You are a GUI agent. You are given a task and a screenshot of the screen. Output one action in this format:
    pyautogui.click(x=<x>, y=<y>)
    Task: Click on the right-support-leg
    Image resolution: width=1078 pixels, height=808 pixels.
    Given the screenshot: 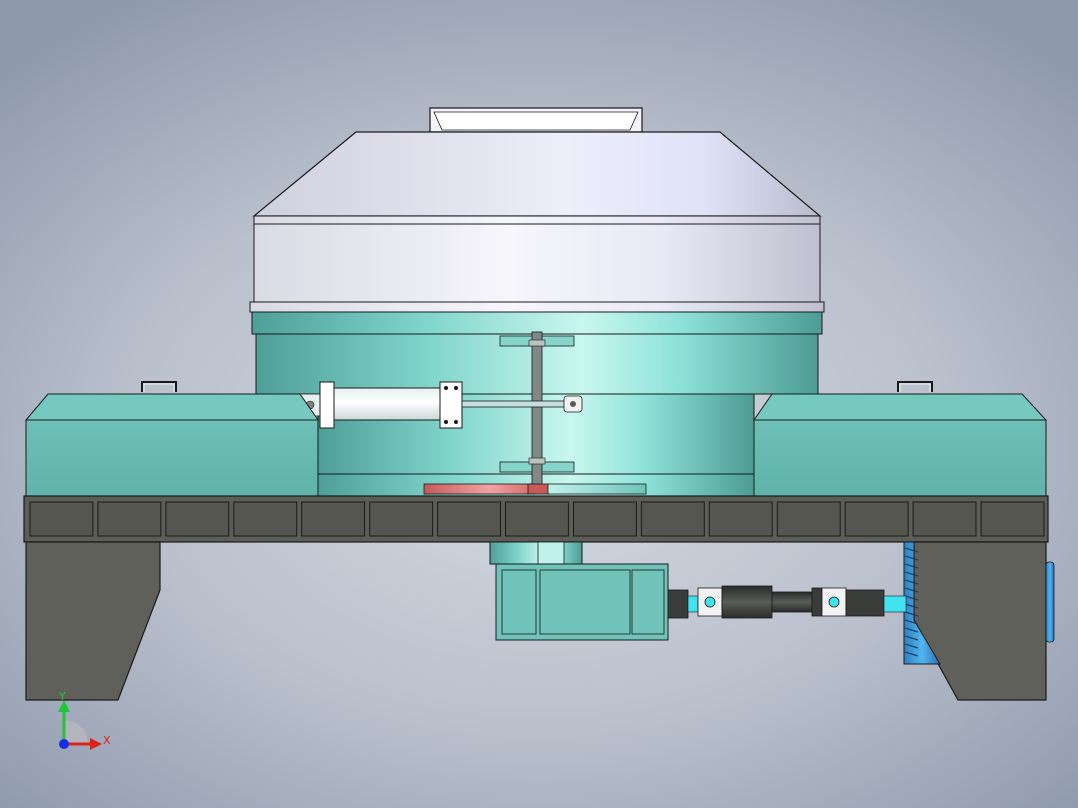 What is the action you would take?
    pyautogui.click(x=984, y=621)
    